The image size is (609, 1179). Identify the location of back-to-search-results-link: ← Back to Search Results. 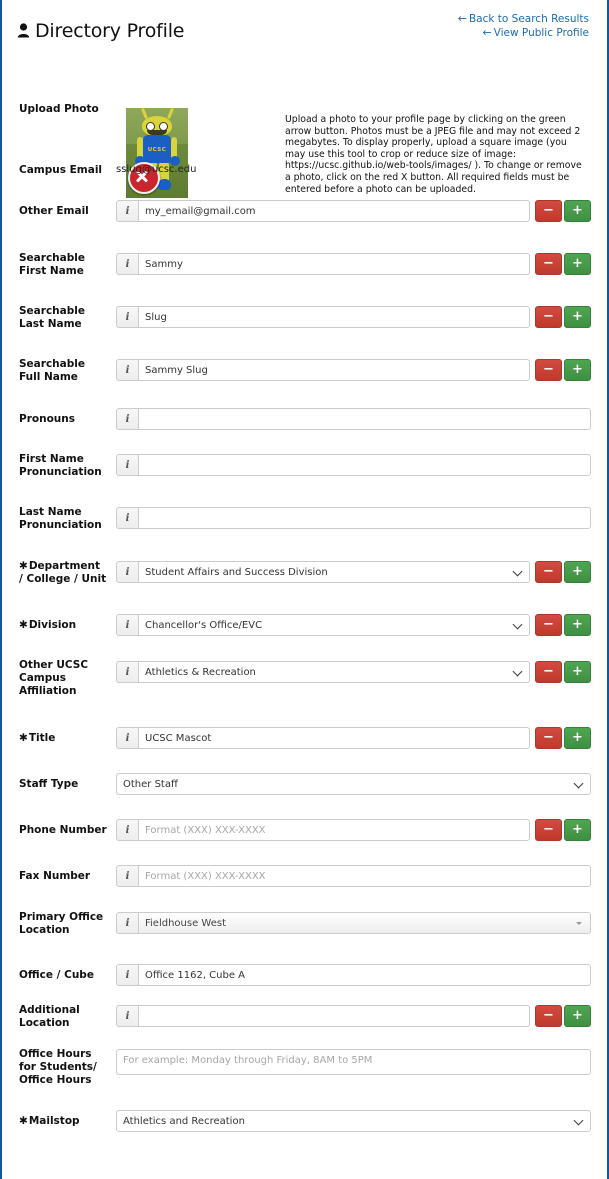
(523, 19).